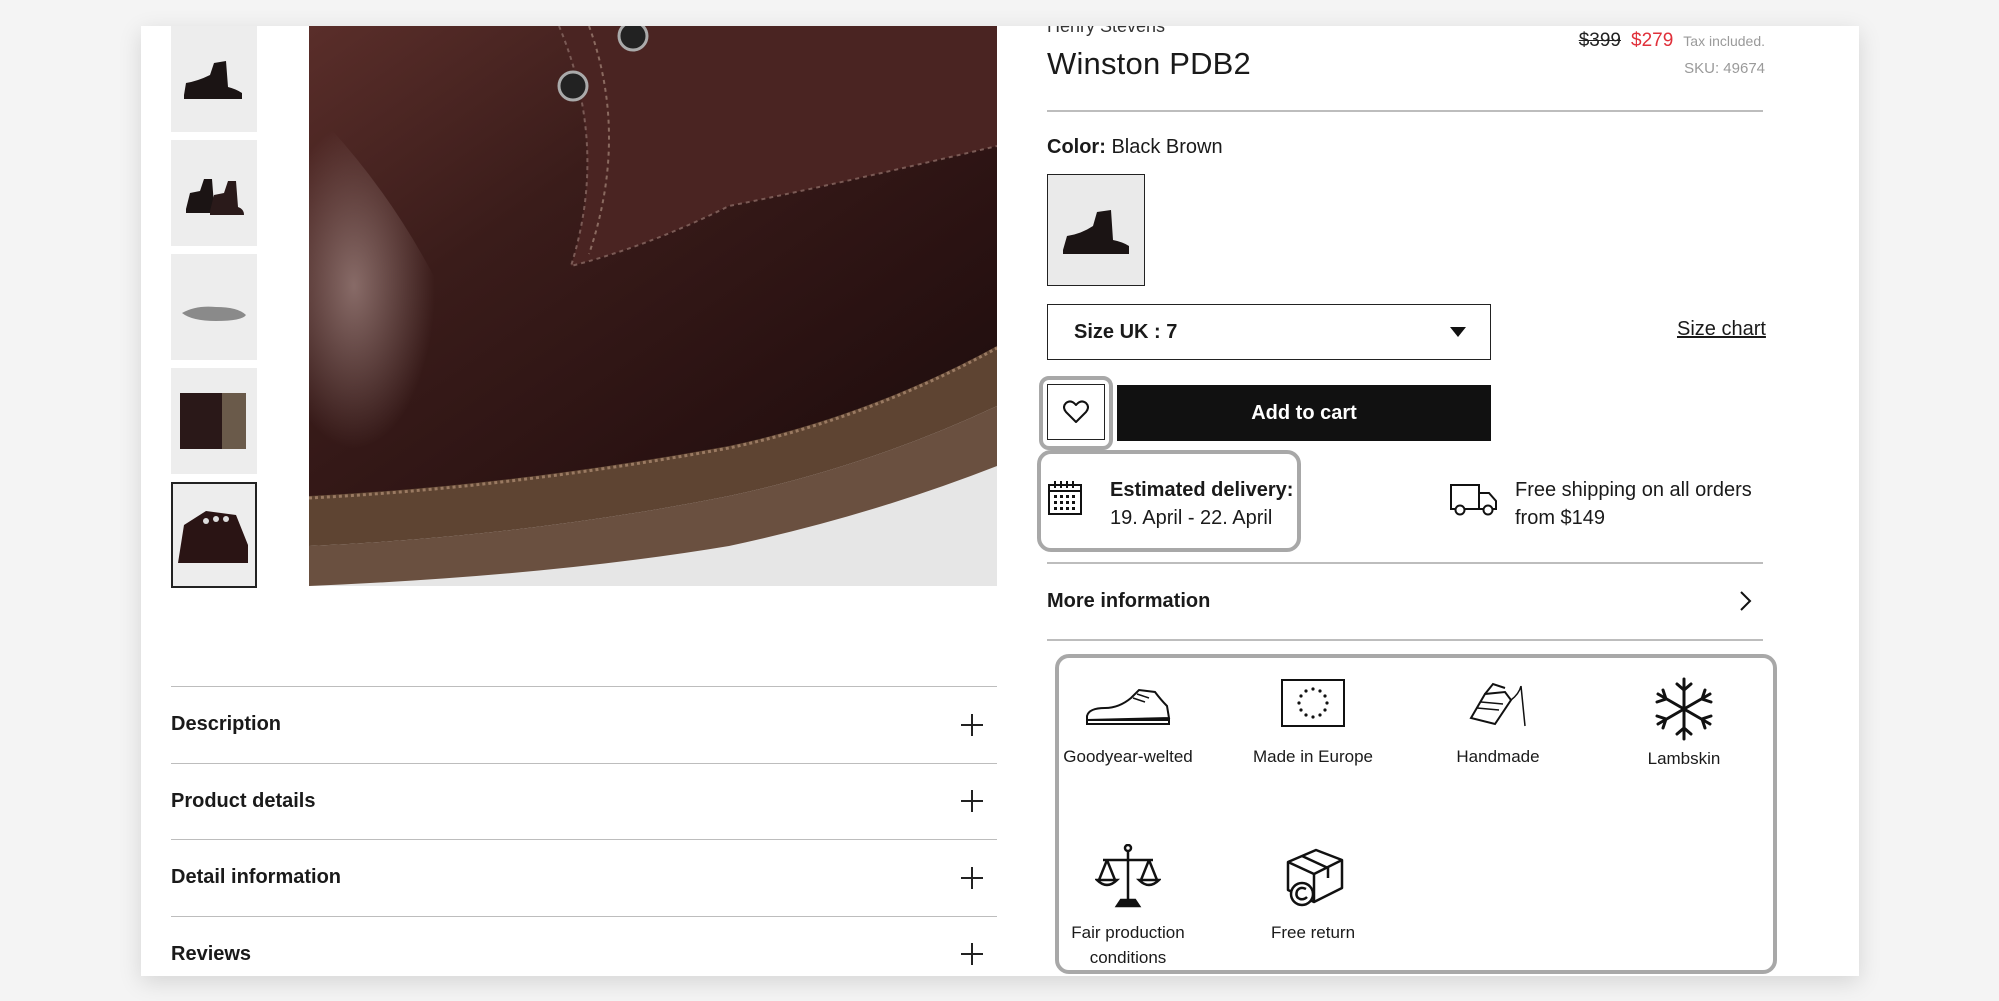 This screenshot has height=1001, width=1999. I want to click on accordion-label: Reviews, so click(211, 953).